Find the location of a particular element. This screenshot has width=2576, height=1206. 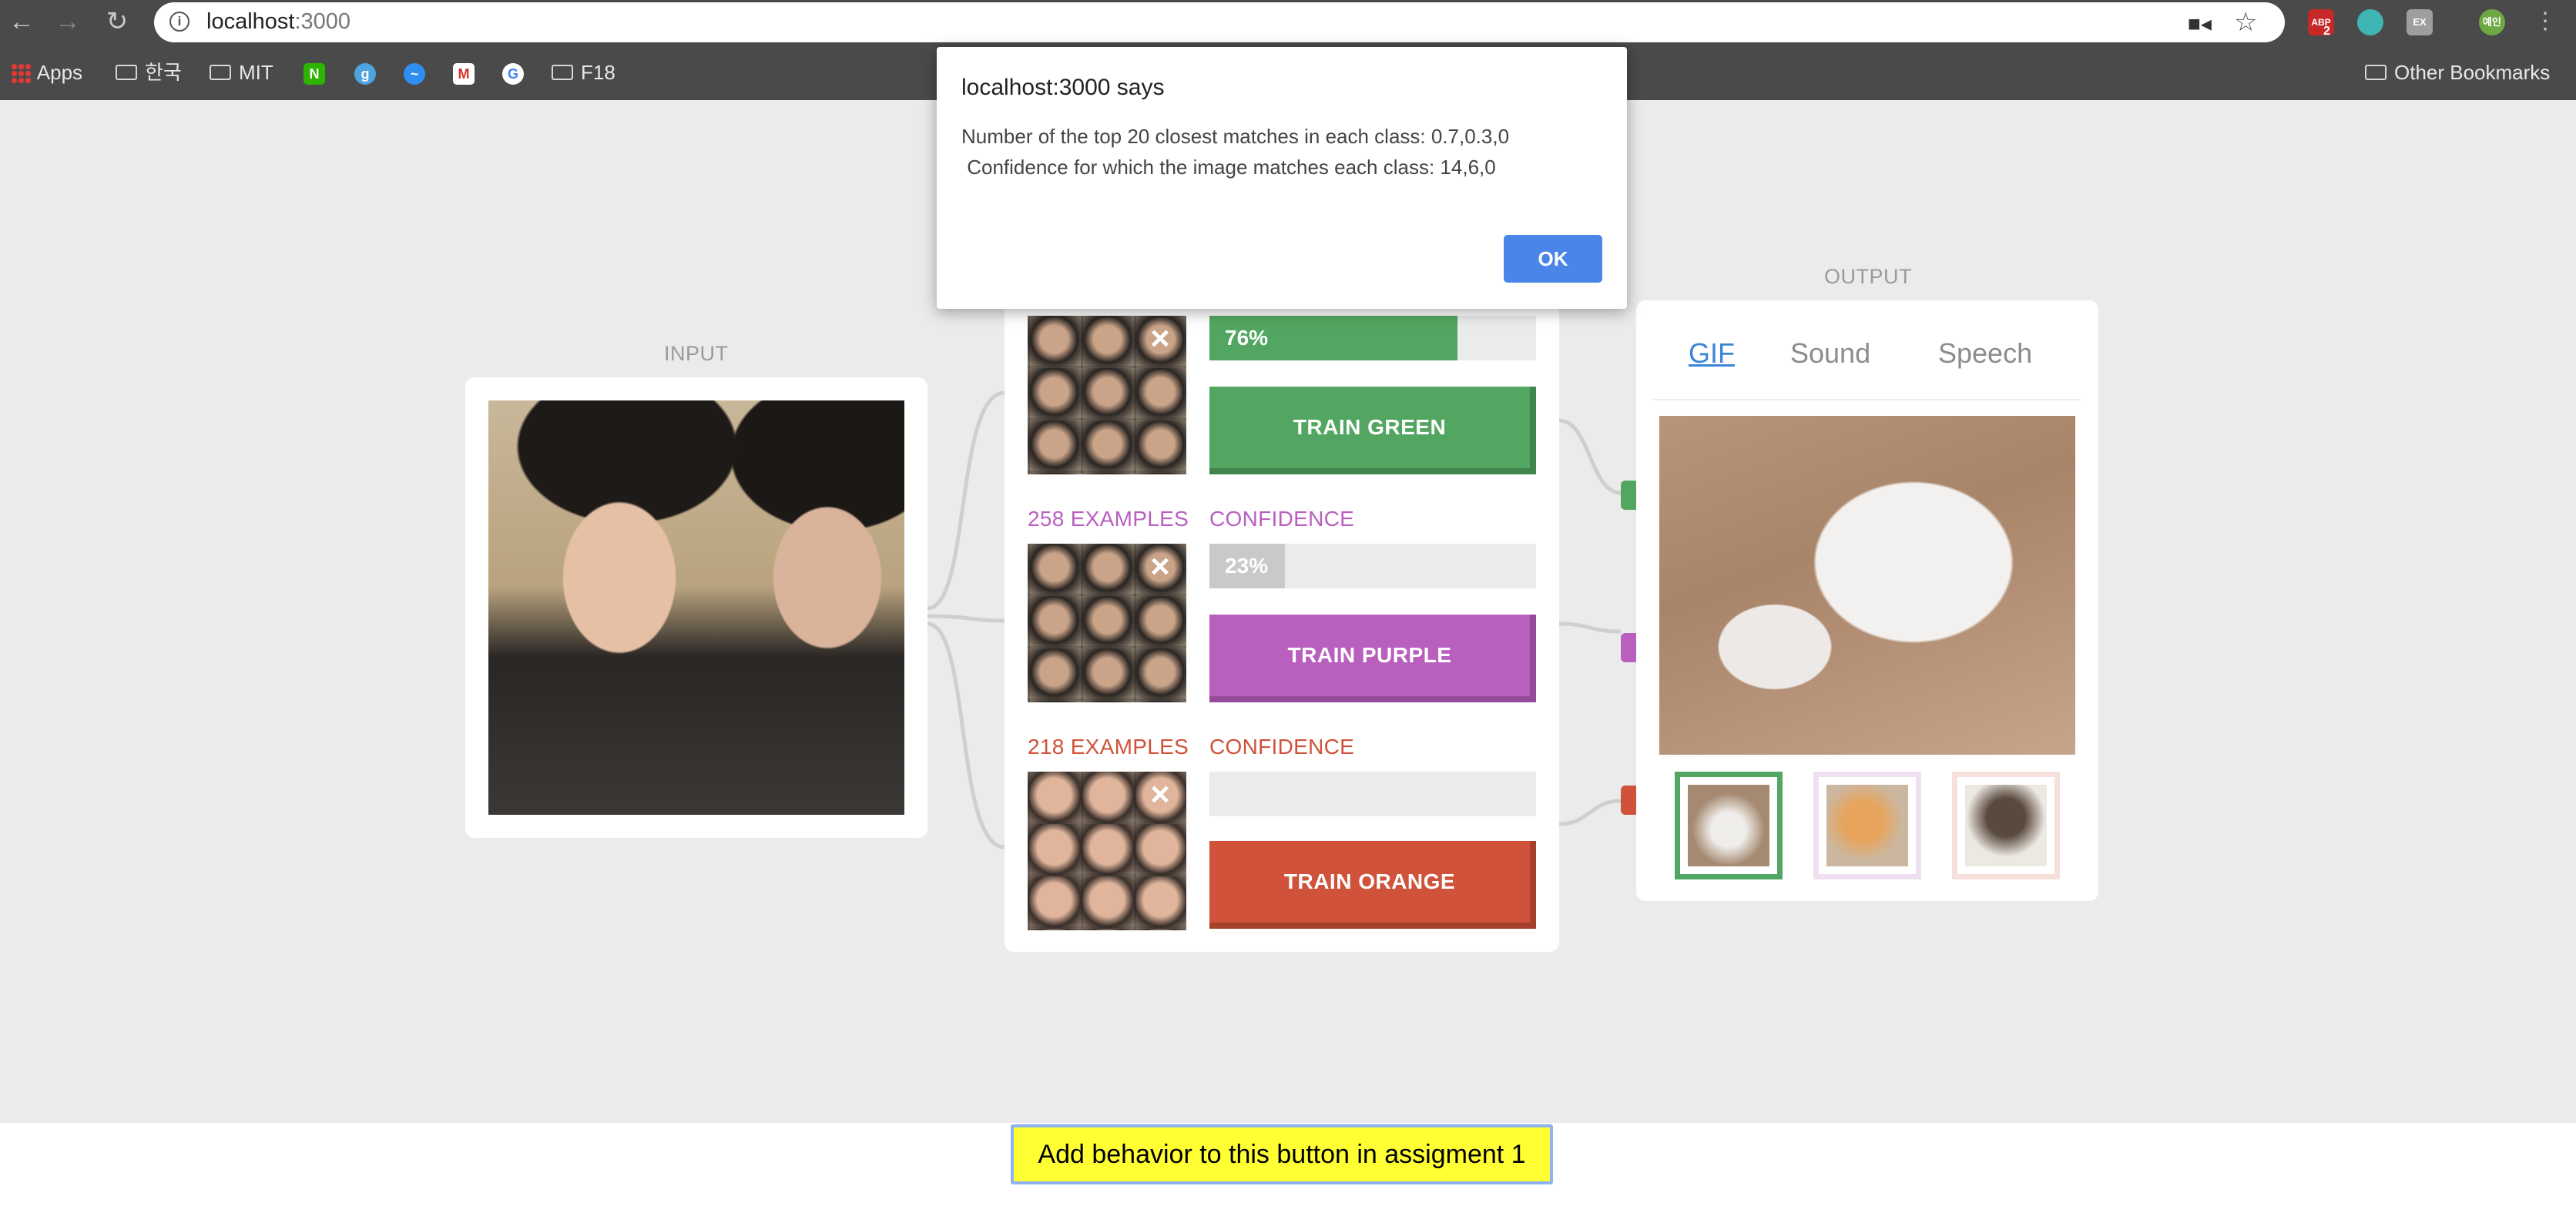

url-text: localhost:3000 is located at coordinates (278, 21).